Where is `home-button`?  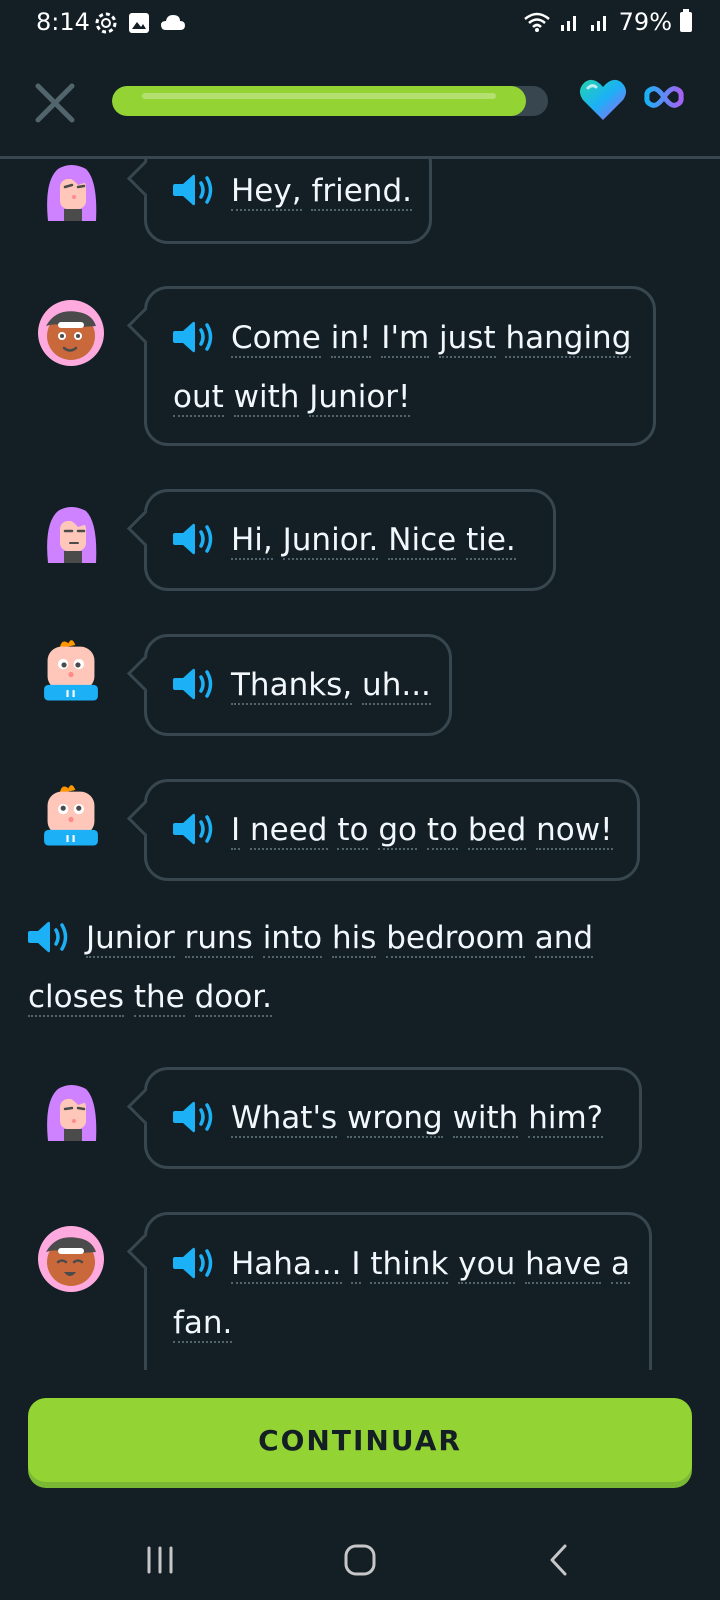
home-button is located at coordinates (360, 1561).